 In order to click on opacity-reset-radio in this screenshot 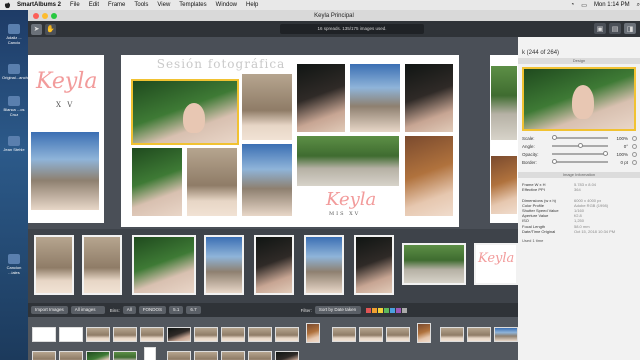, I will do `click(634, 154)`.